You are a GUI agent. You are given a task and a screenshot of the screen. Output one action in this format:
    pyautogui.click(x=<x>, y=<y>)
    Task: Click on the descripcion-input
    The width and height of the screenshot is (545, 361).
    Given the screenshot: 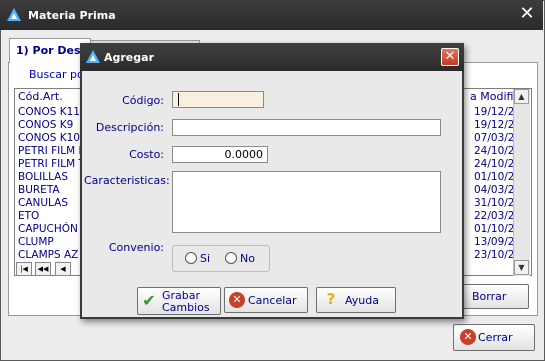 What is the action you would take?
    pyautogui.click(x=306, y=127)
    